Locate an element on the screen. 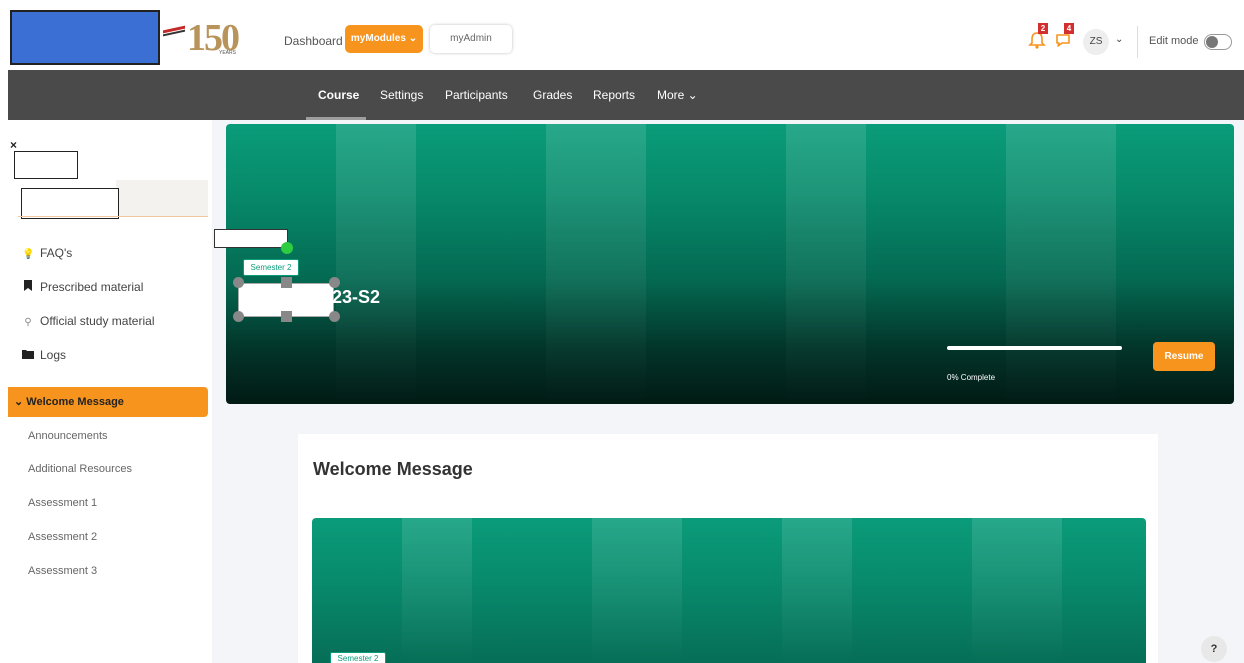 The height and width of the screenshot is (663, 1244). sidebar-subitem-assessment-2: Assessment 2 is located at coordinates (62, 537).